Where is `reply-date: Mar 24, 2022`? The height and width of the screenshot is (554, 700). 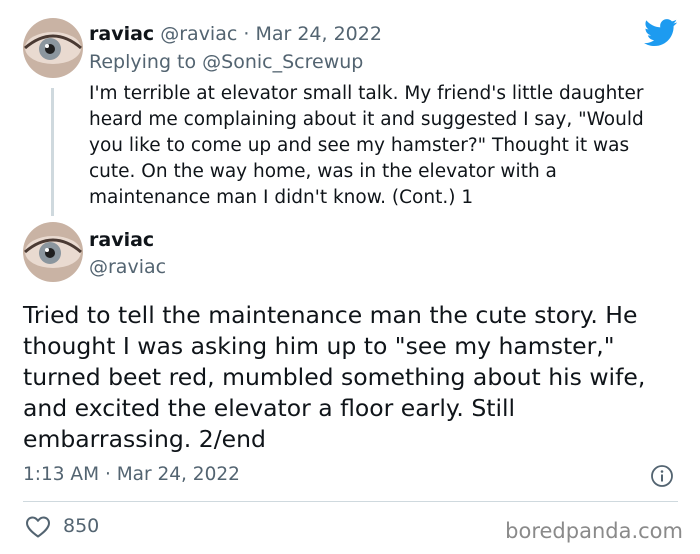 reply-date: Mar 24, 2022 is located at coordinates (318, 34).